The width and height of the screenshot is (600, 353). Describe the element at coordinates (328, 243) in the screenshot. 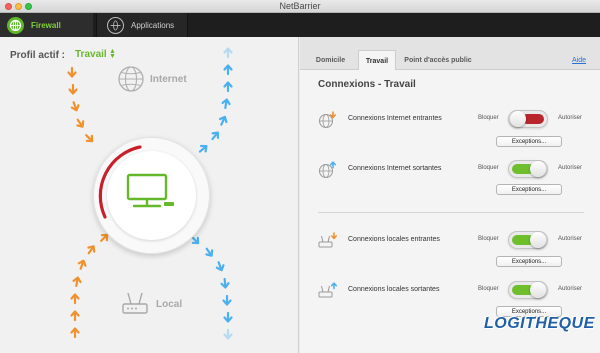

I see `router-incoming-icon` at that location.